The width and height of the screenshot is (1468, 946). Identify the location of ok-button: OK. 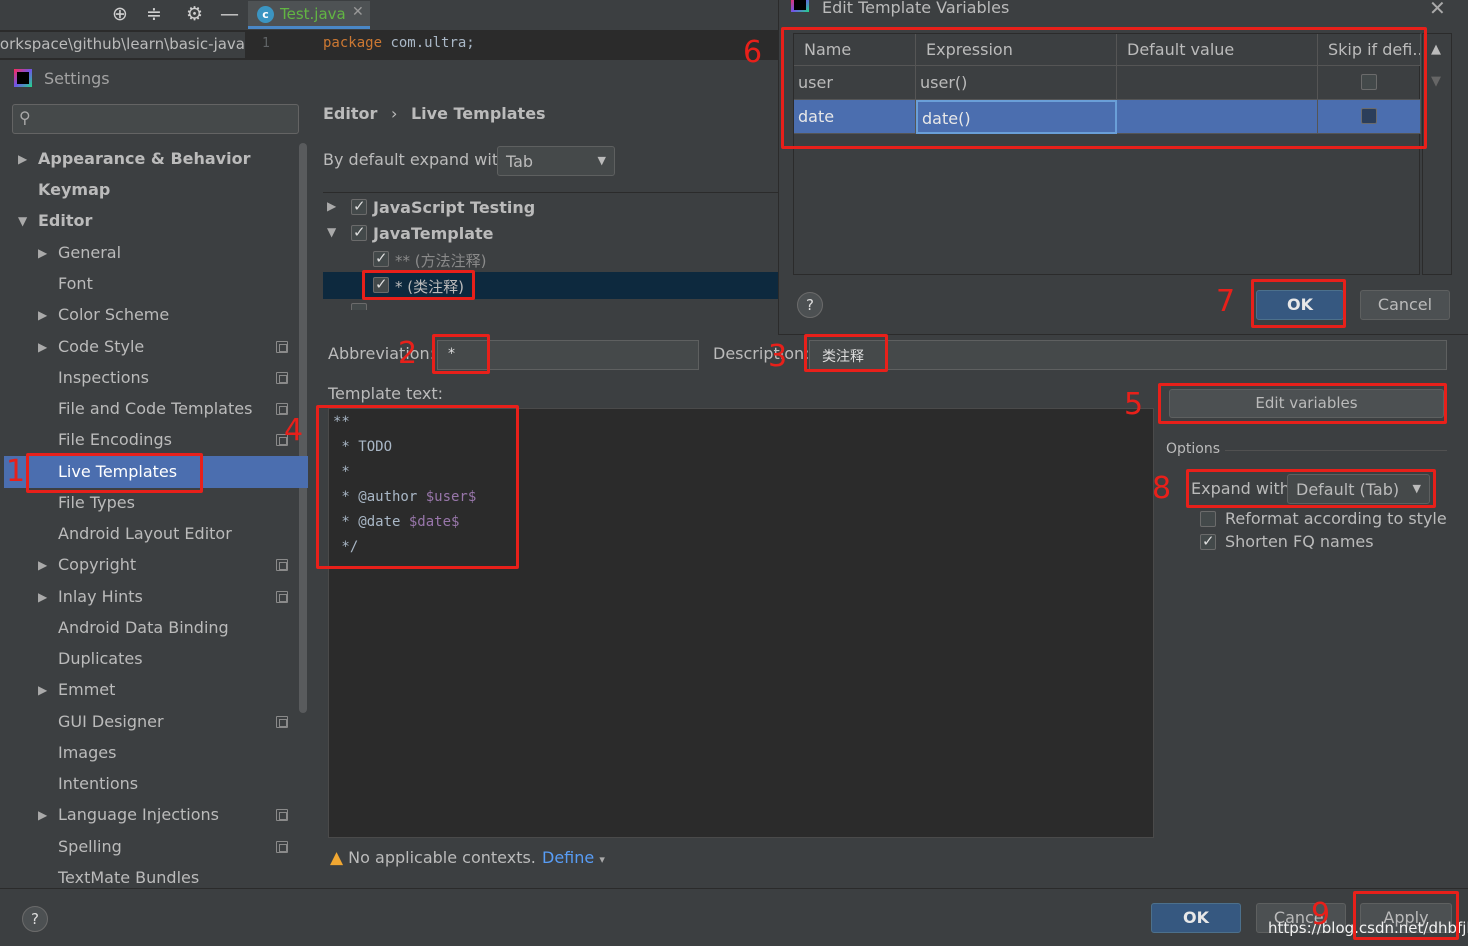
(1196, 918).